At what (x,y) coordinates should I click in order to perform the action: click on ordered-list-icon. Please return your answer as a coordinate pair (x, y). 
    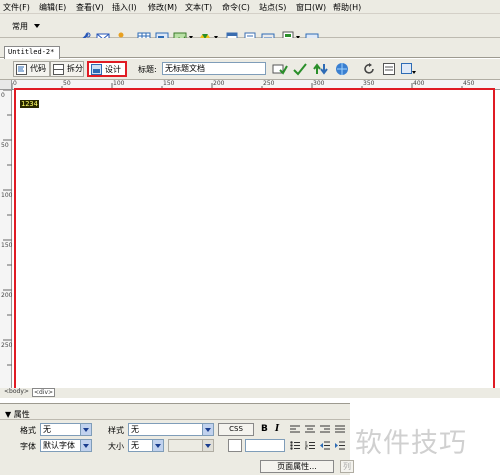
    Looking at the image, I should click on (310, 445).